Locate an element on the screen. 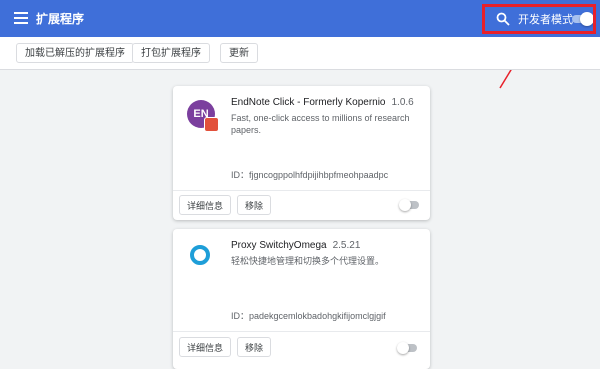 The width and height of the screenshot is (600, 369). extension-id: ID：padekgcemlokbadohgkifijomclgjgif is located at coordinates (308, 316).